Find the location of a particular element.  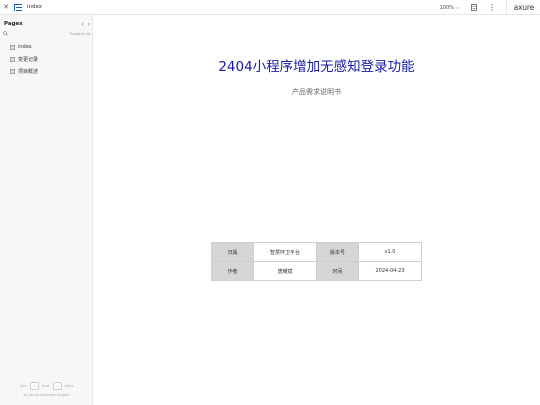

table-label-cell: 作者 is located at coordinates (232, 271).